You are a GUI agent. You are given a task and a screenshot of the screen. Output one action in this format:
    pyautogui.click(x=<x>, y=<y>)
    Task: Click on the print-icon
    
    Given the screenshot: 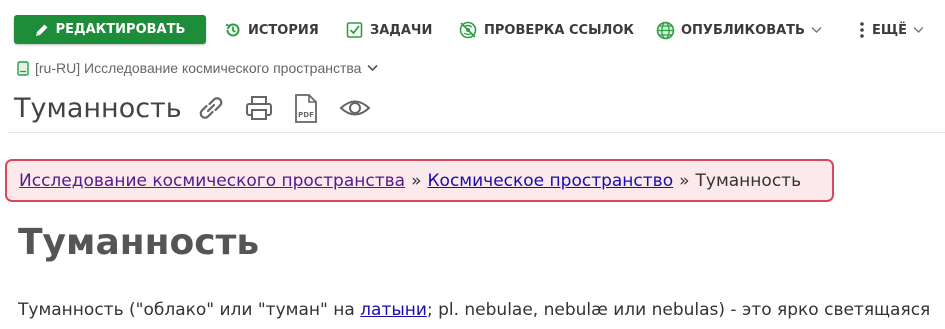 What is the action you would take?
    pyautogui.click(x=259, y=108)
    